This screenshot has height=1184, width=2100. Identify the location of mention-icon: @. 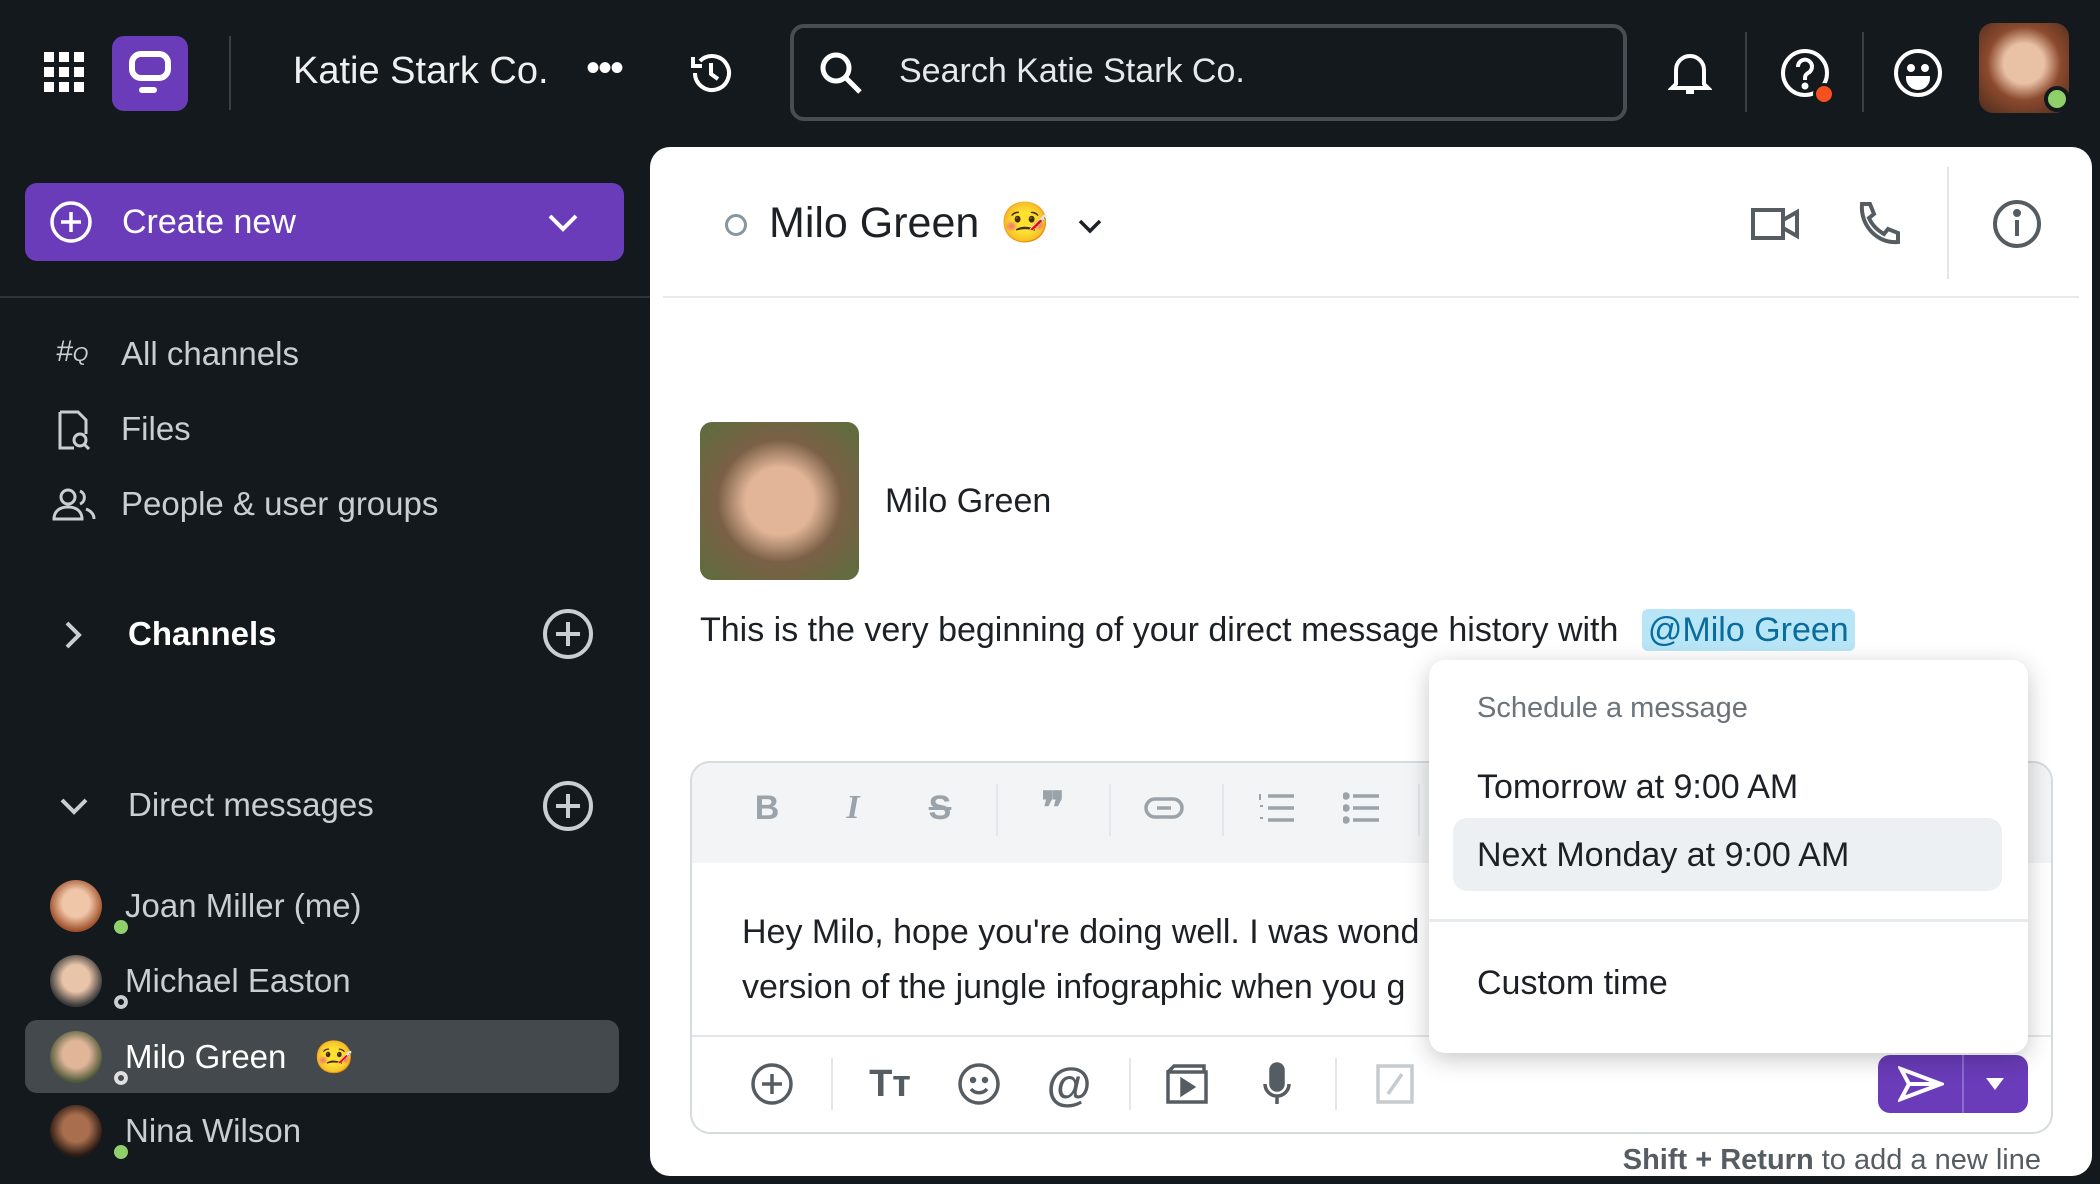
(1069, 1084).